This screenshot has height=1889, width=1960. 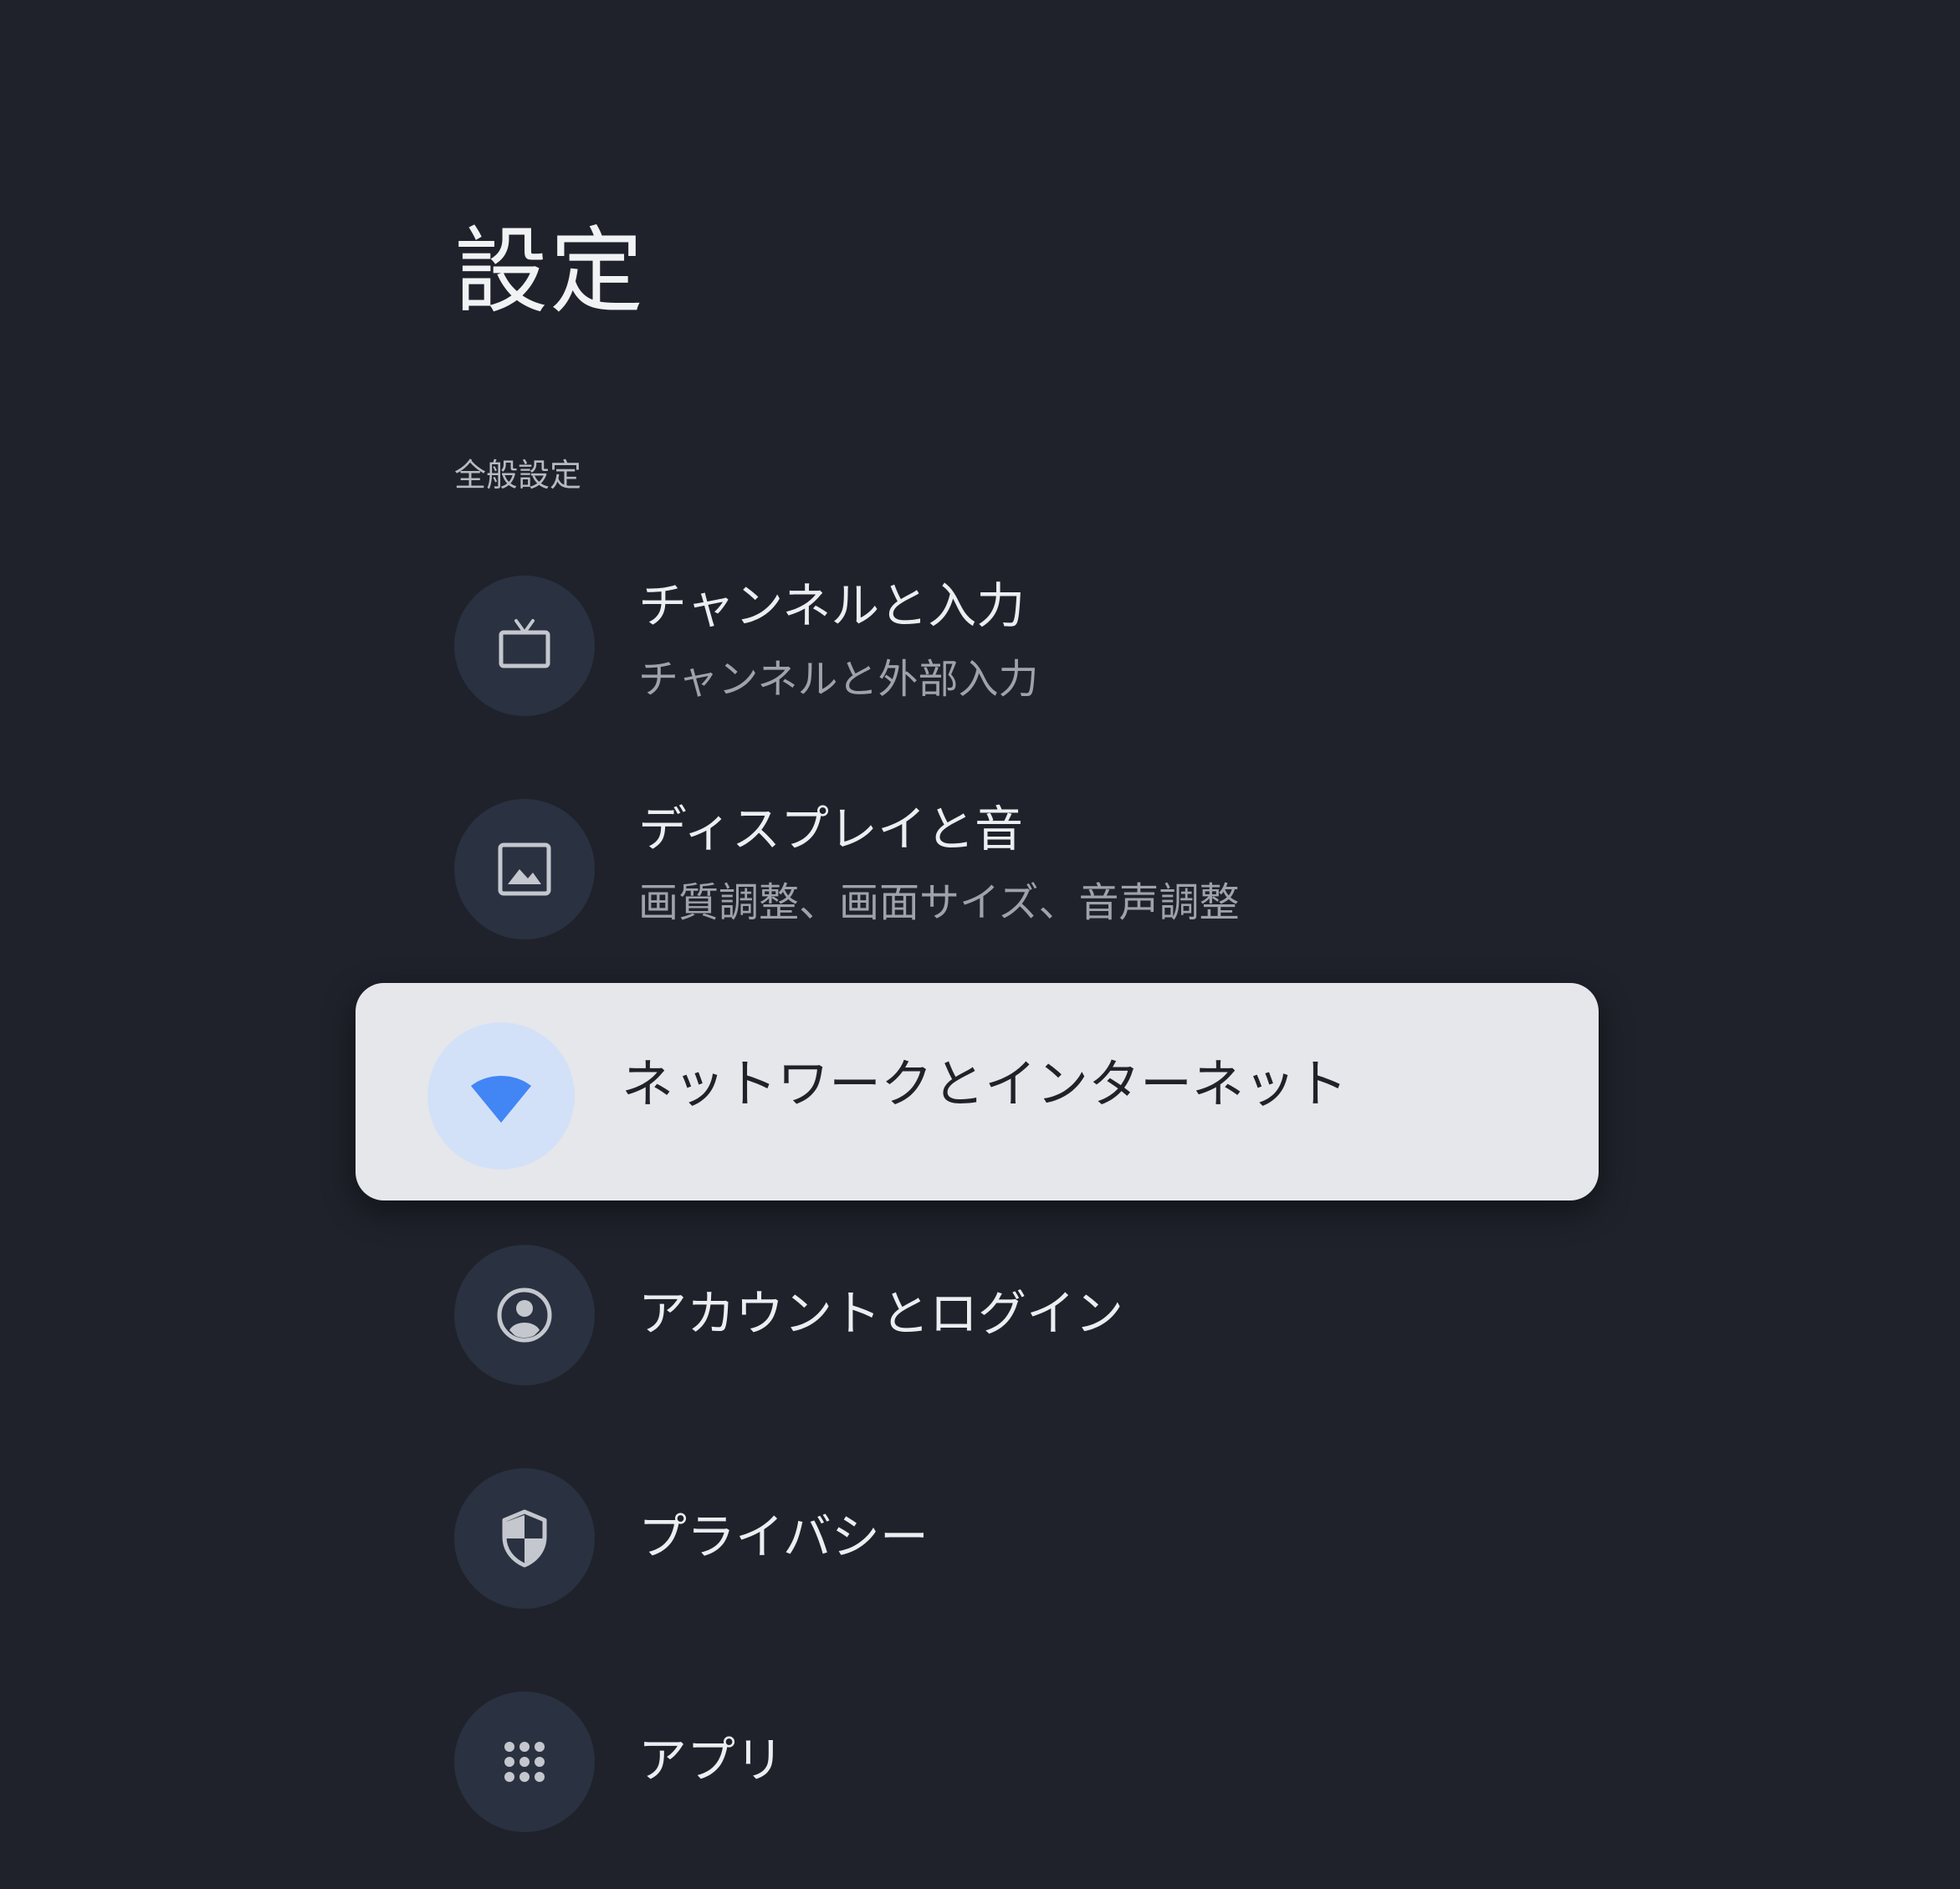 I want to click on tv-icon, so click(x=525, y=646).